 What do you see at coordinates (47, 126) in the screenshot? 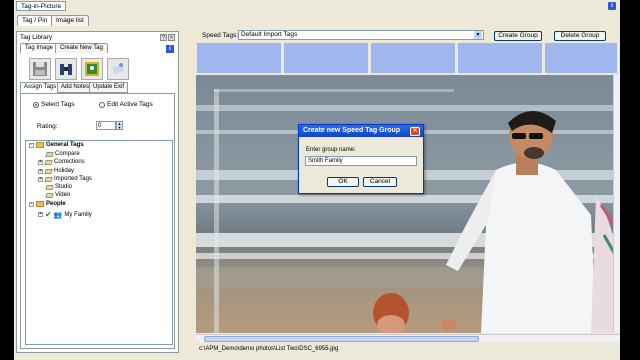
I see `rating-label: Rating:` at bounding box center [47, 126].